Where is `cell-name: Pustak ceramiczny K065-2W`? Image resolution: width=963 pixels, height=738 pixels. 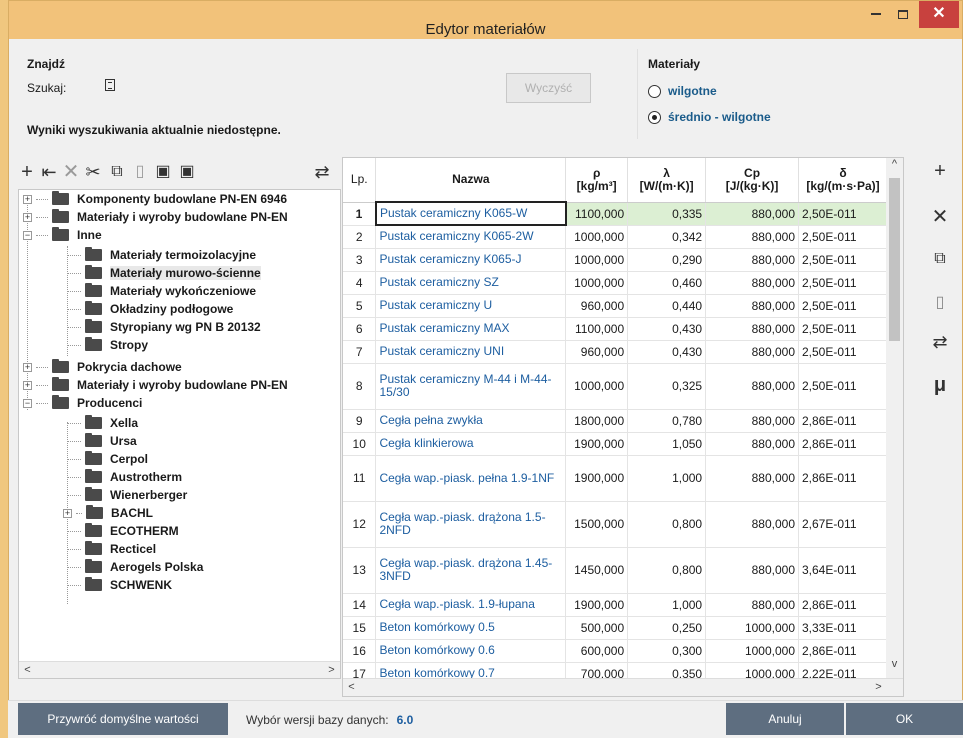 cell-name: Pustak ceramiczny K065-2W is located at coordinates (471, 237).